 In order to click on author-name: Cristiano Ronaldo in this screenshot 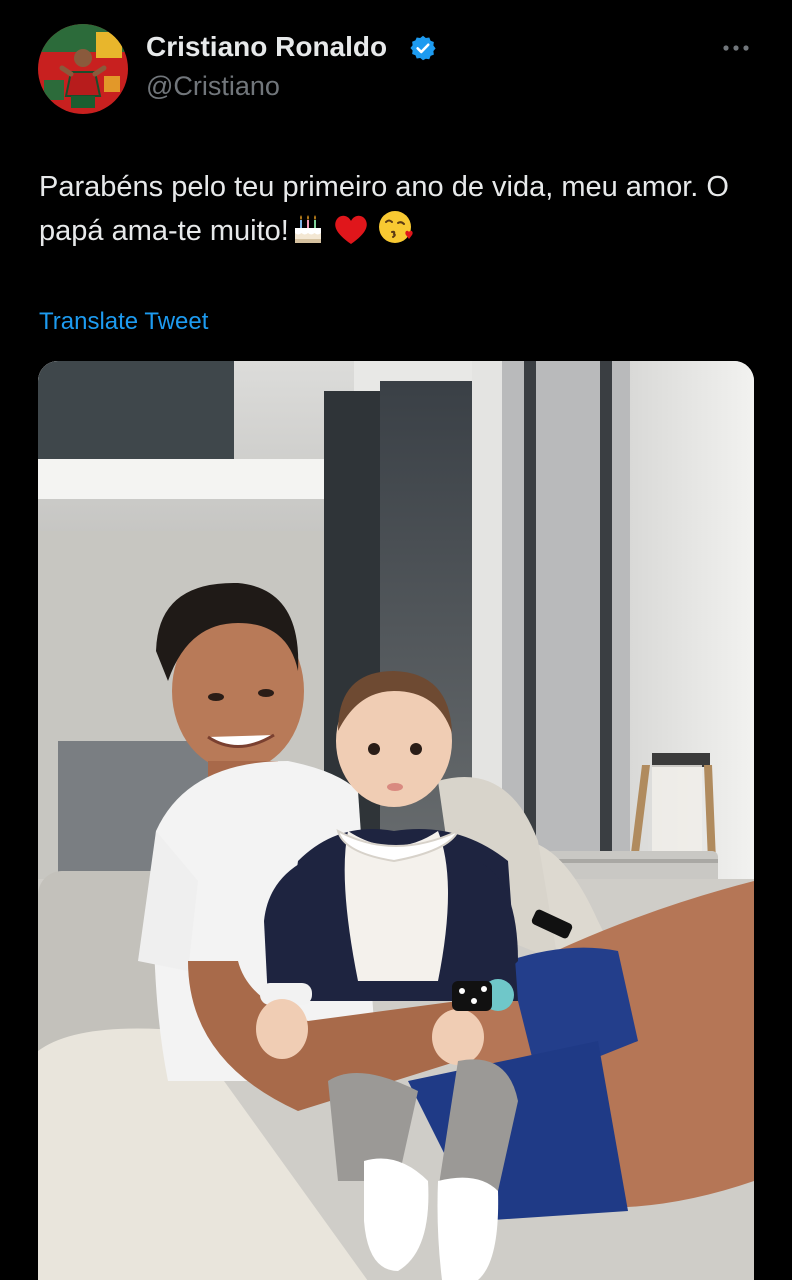, I will do `click(266, 47)`.